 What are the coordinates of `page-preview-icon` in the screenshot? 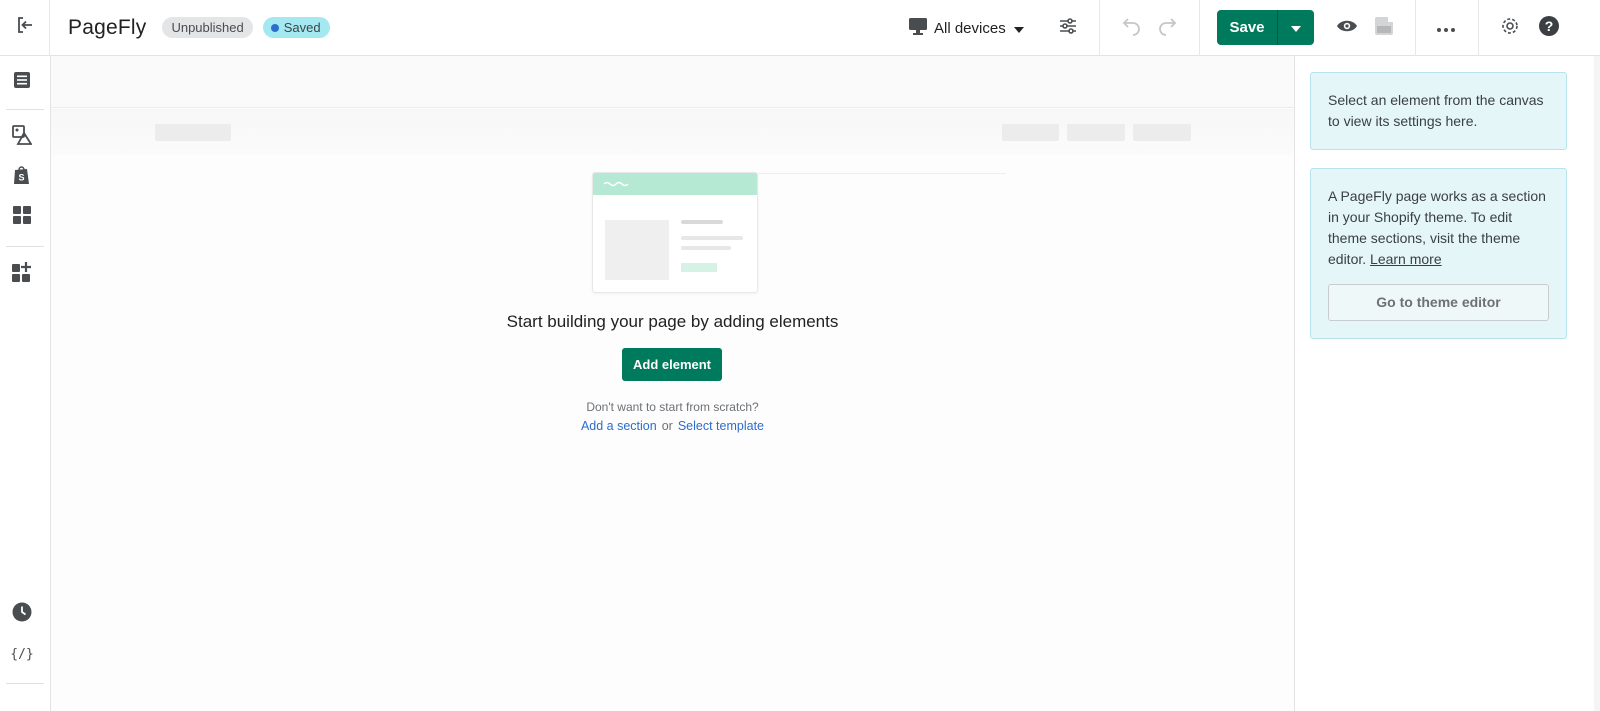 It's located at (1384, 28).